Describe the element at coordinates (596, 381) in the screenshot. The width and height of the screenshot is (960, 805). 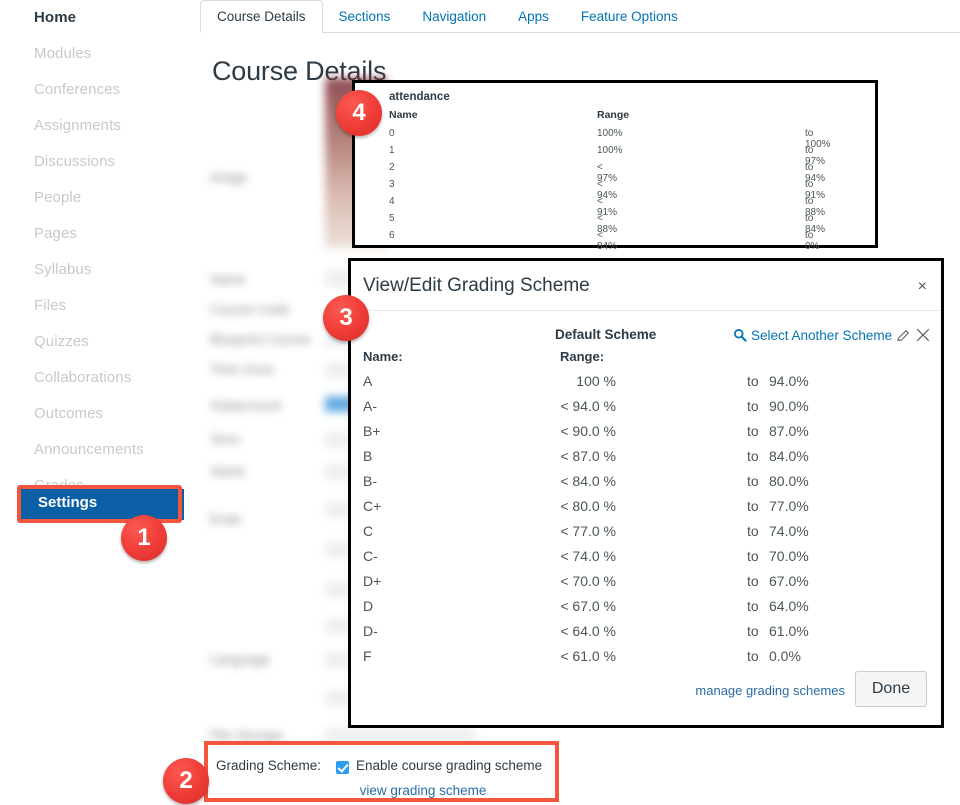
I see `grade-low: 100 %` at that location.